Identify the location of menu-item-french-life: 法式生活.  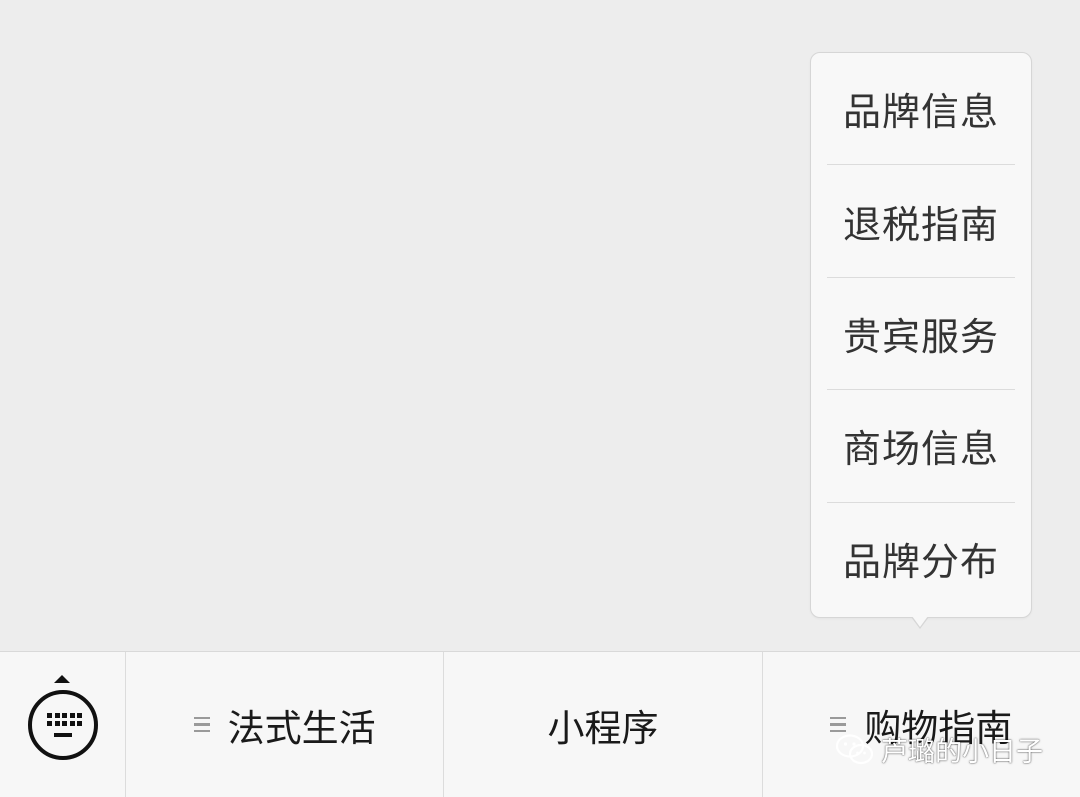
(285, 724).